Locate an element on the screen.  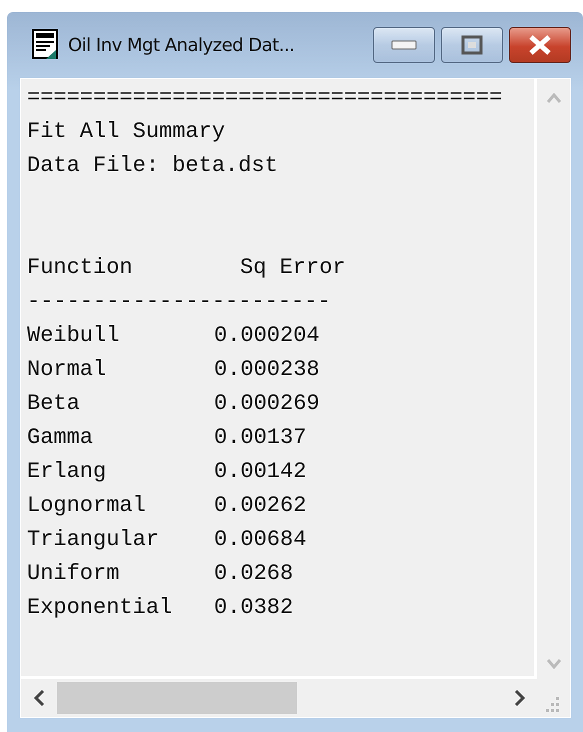
close-button is located at coordinates (540, 45).